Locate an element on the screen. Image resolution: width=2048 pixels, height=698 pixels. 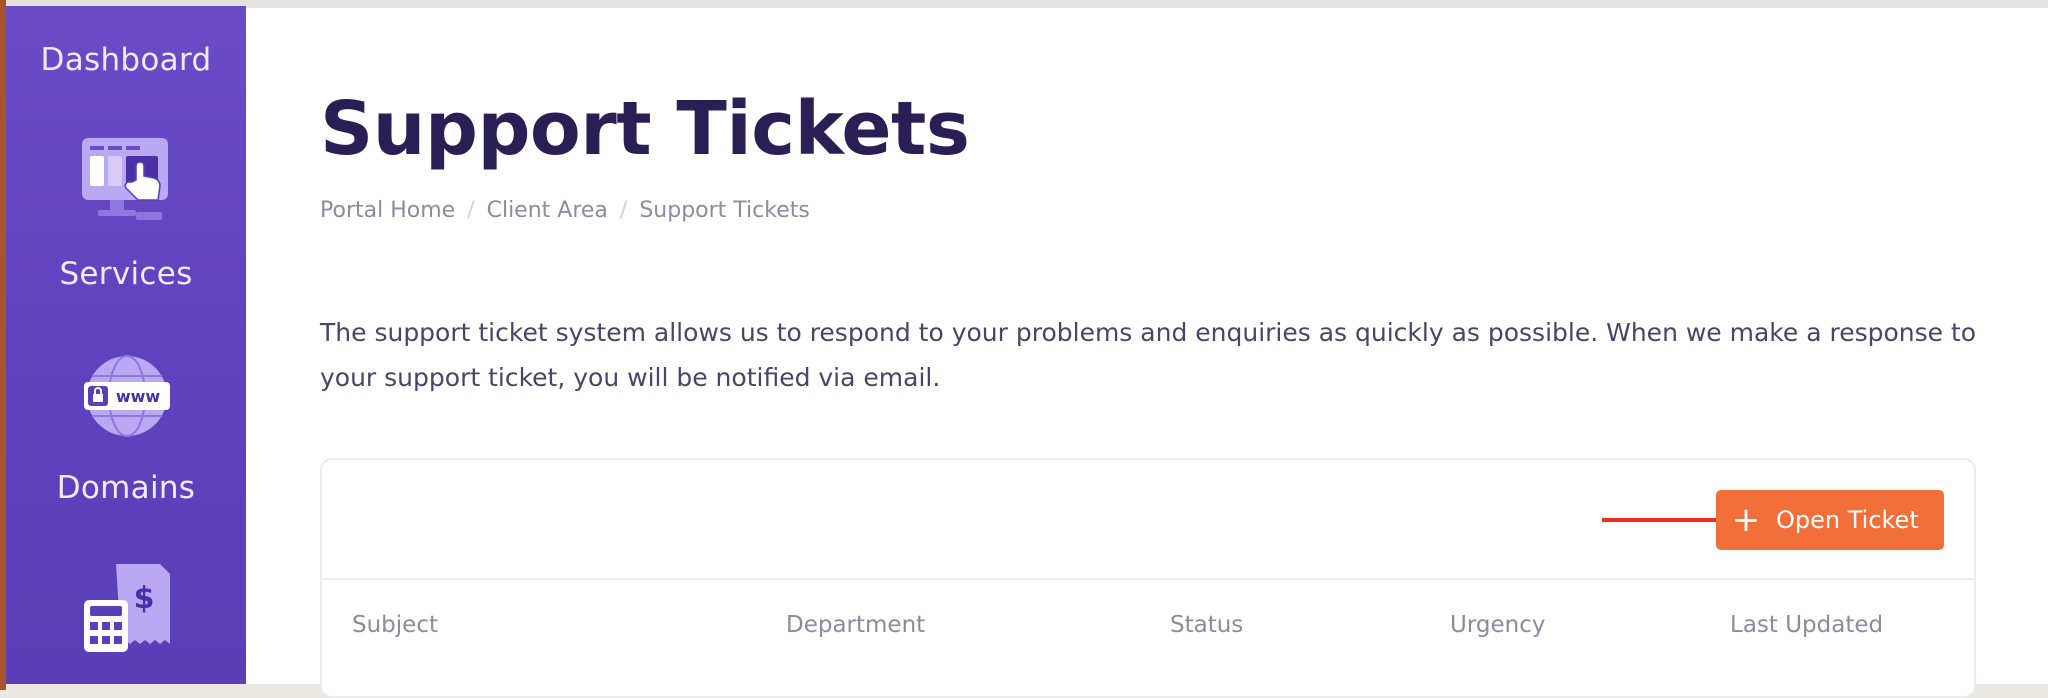
breadcrumb-support-tickets: Support Tickets is located at coordinates (724, 210).